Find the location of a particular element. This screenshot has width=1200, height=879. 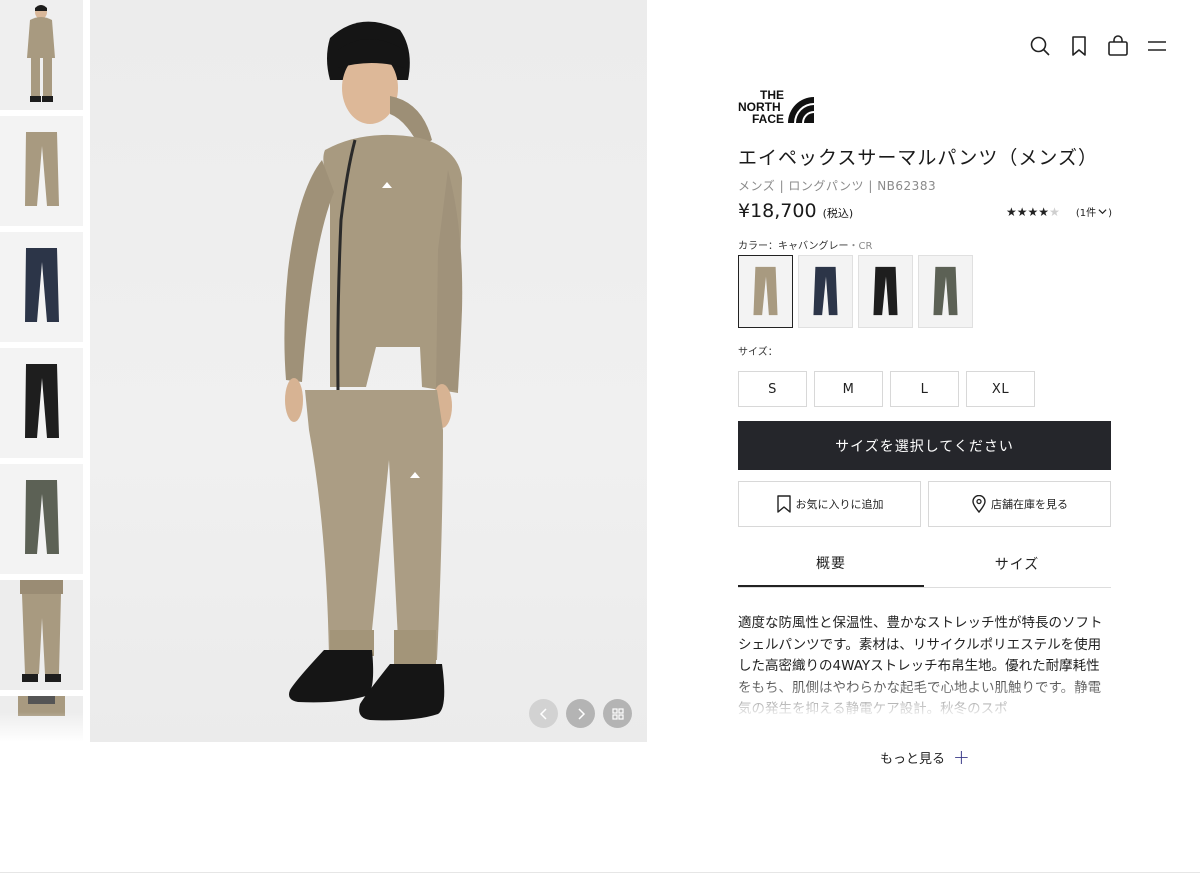

favorites-label: お気に入りに追加 is located at coordinates (839, 504).